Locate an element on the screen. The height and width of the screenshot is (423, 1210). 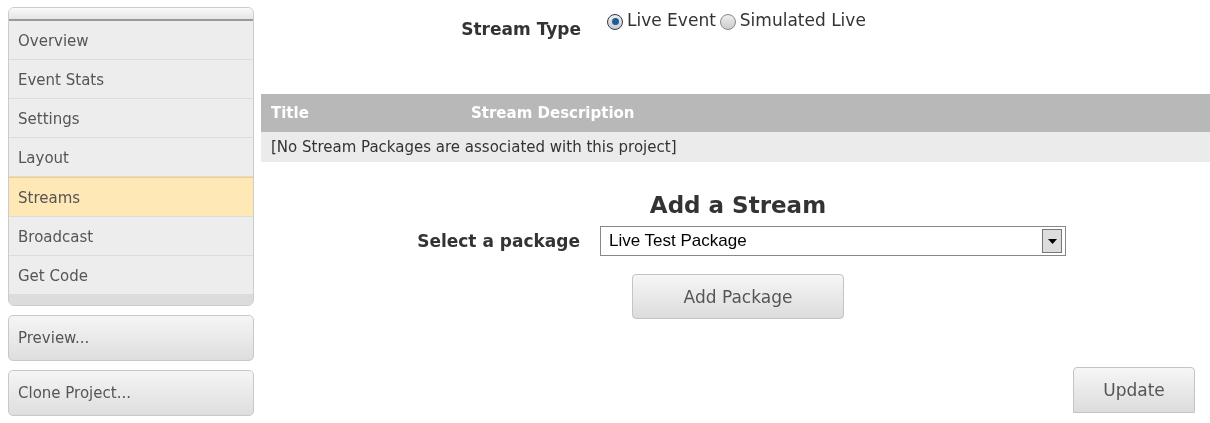
sidebar-item: Settings is located at coordinates (131, 118).